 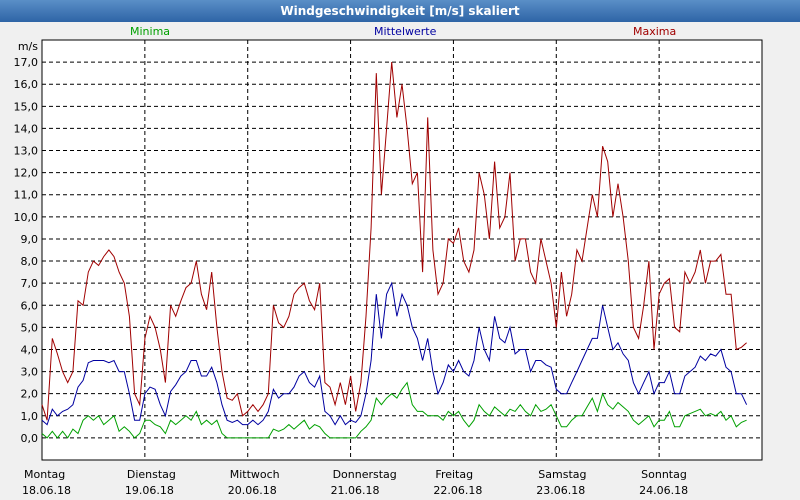 What do you see at coordinates (26, 195) in the screenshot?
I see `y-tick-label: 11,0` at bounding box center [26, 195].